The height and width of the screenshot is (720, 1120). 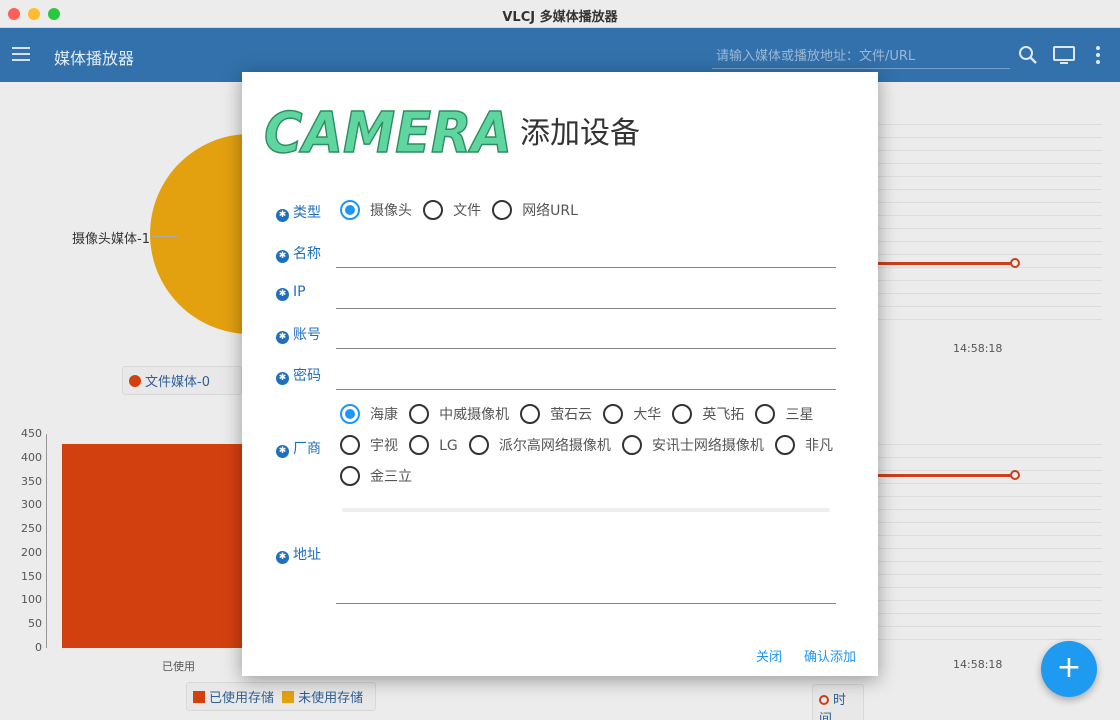 What do you see at coordinates (384, 446) in the screenshot?
I see `radio-label: 宇视` at bounding box center [384, 446].